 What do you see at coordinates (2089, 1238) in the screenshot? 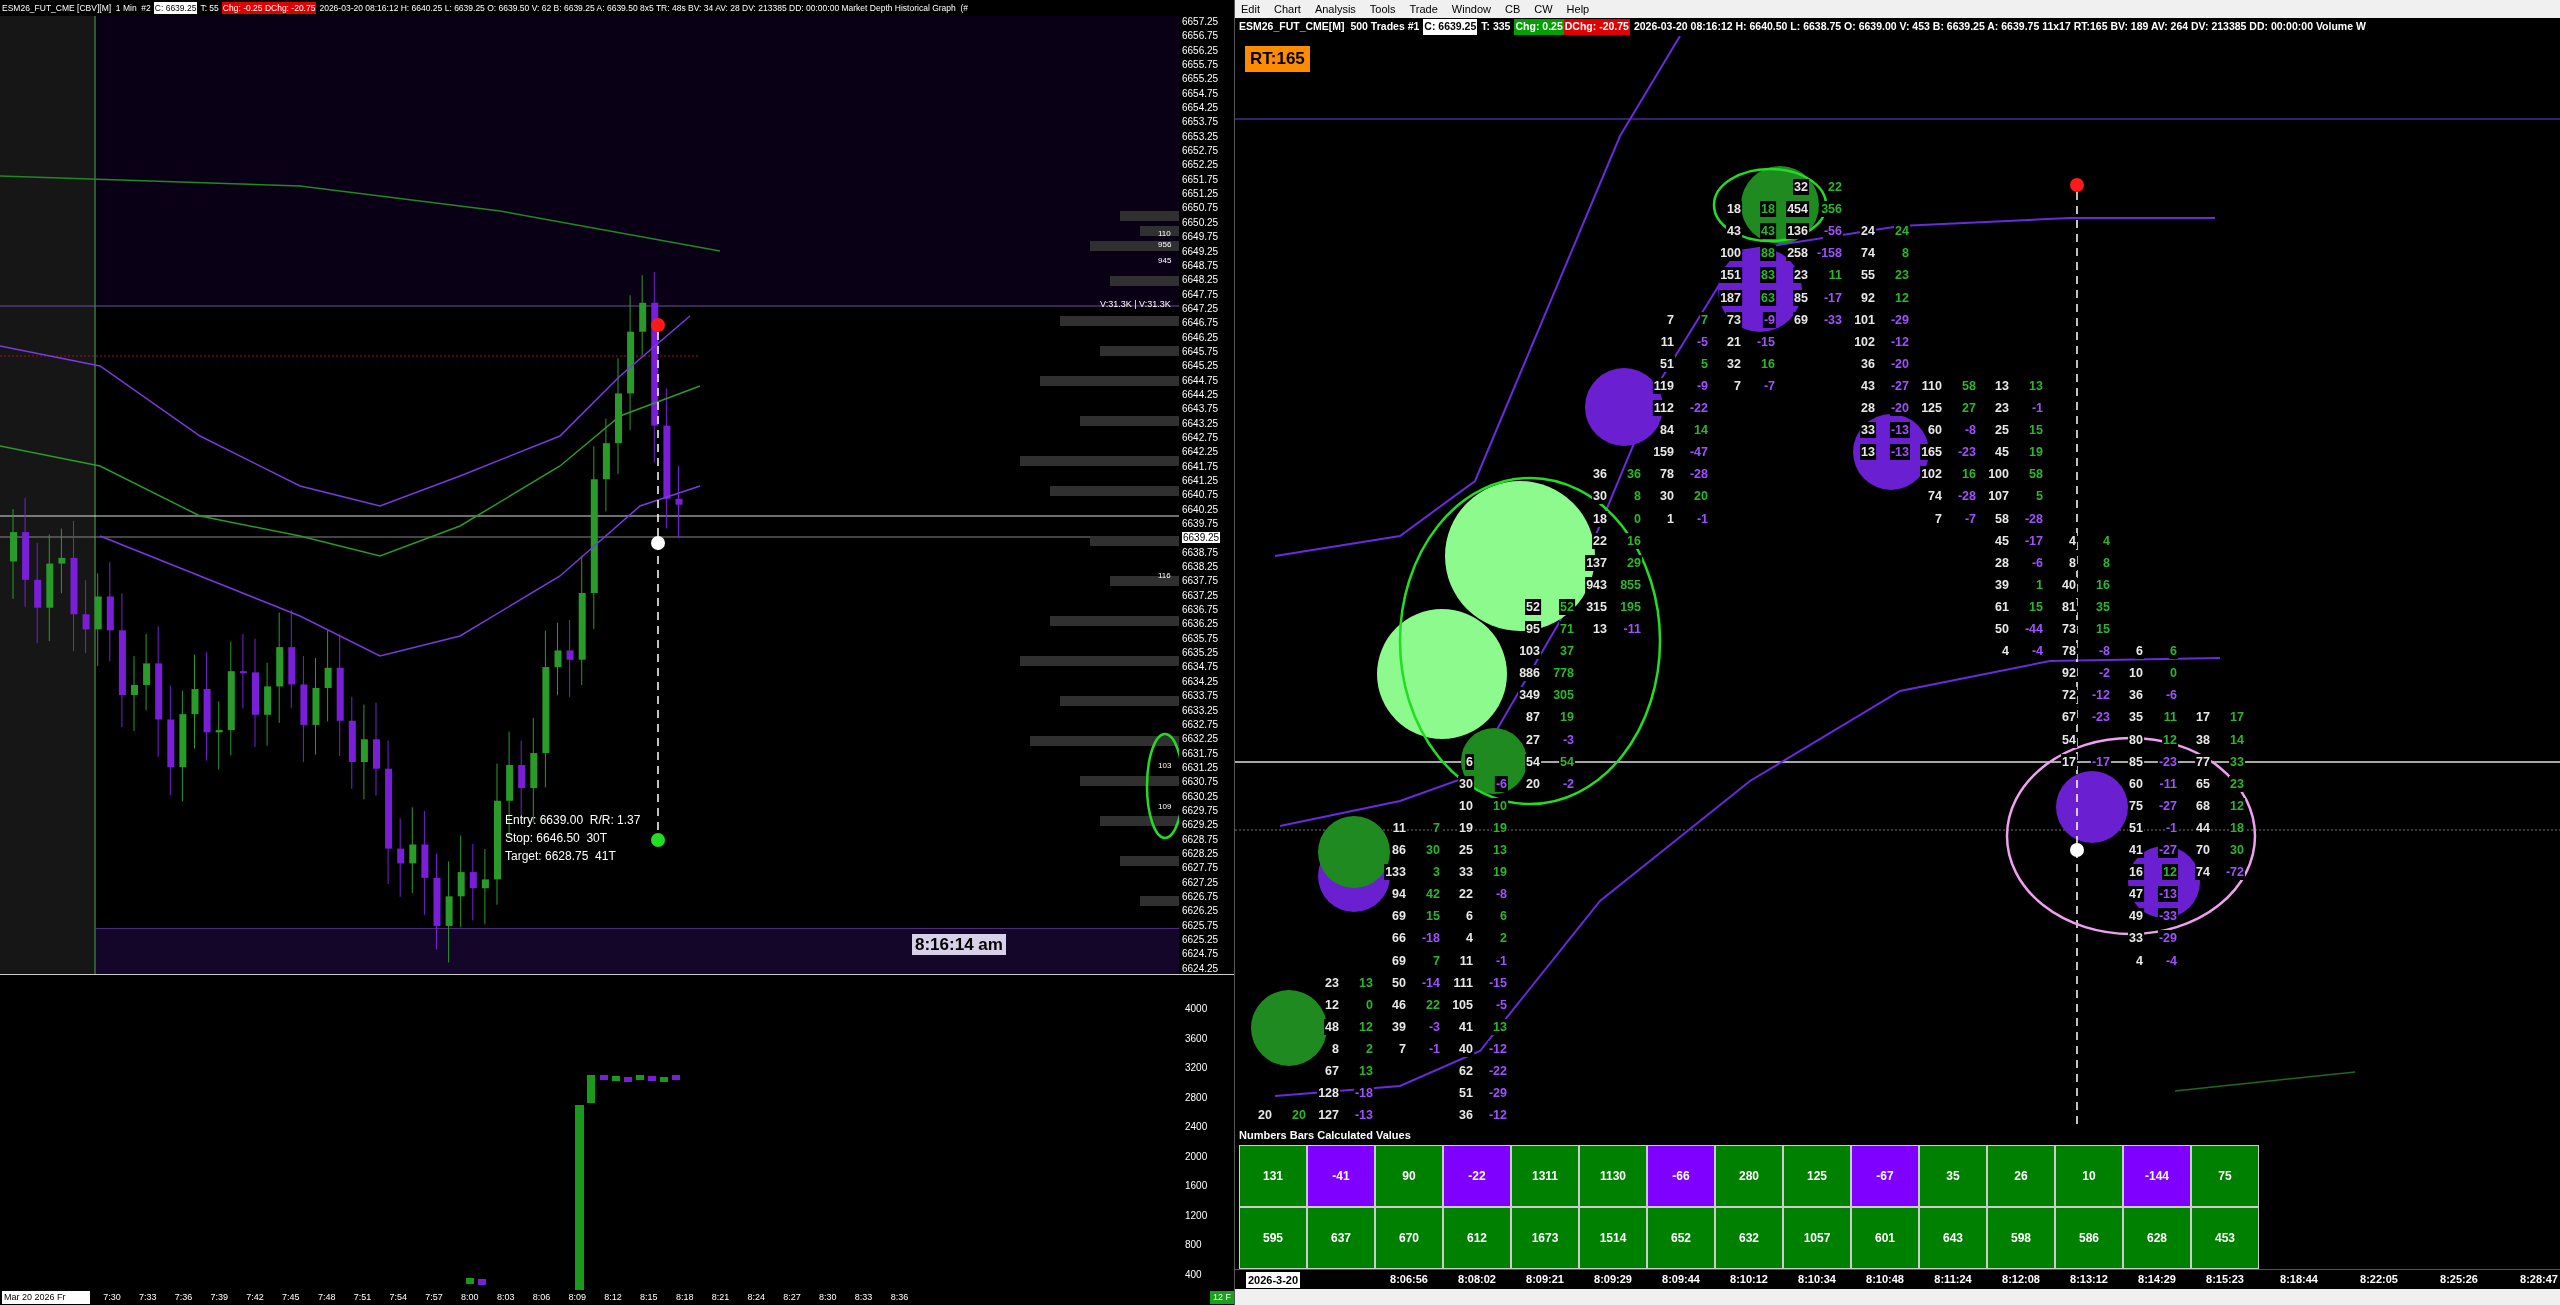
I see `table-cell: 586` at bounding box center [2089, 1238].